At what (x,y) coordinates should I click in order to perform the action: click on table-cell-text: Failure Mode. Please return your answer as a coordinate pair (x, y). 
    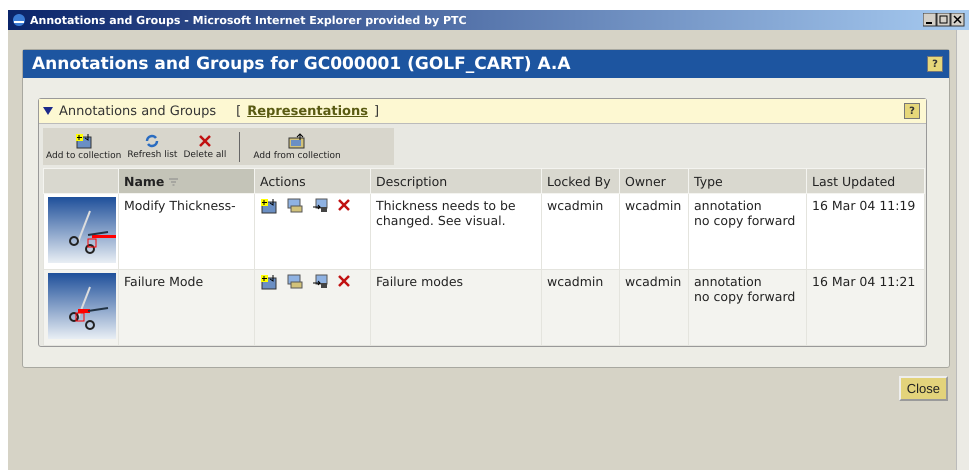
    Looking at the image, I should click on (164, 281).